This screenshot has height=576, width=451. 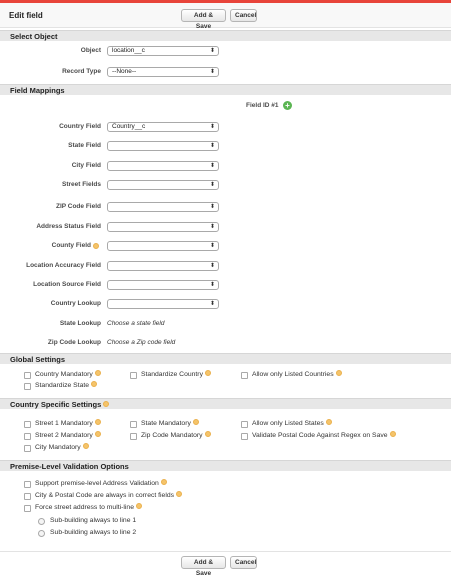 What do you see at coordinates (124, 71) in the screenshot?
I see `select-value: --None--` at bounding box center [124, 71].